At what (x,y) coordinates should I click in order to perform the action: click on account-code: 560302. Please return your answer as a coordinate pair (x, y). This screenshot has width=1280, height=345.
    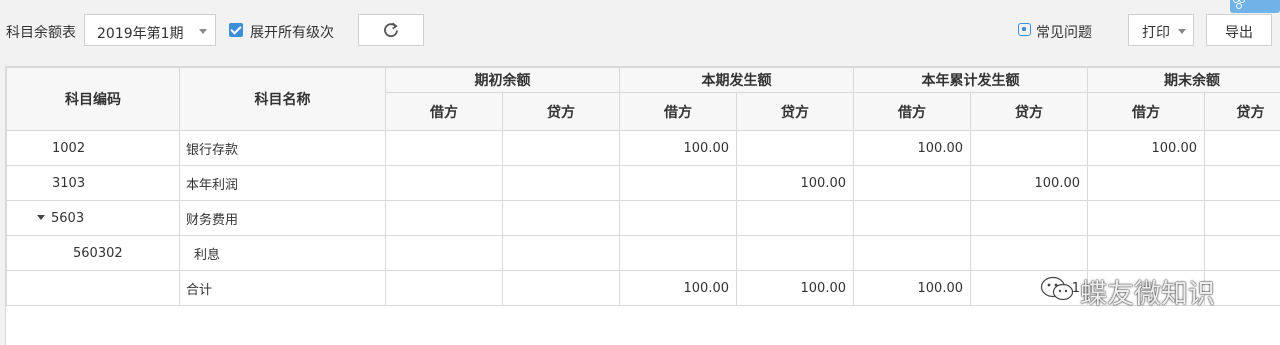
    Looking at the image, I should click on (93, 253).